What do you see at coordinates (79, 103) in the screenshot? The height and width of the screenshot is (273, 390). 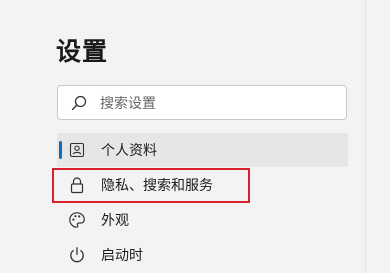 I see `search-icon` at bounding box center [79, 103].